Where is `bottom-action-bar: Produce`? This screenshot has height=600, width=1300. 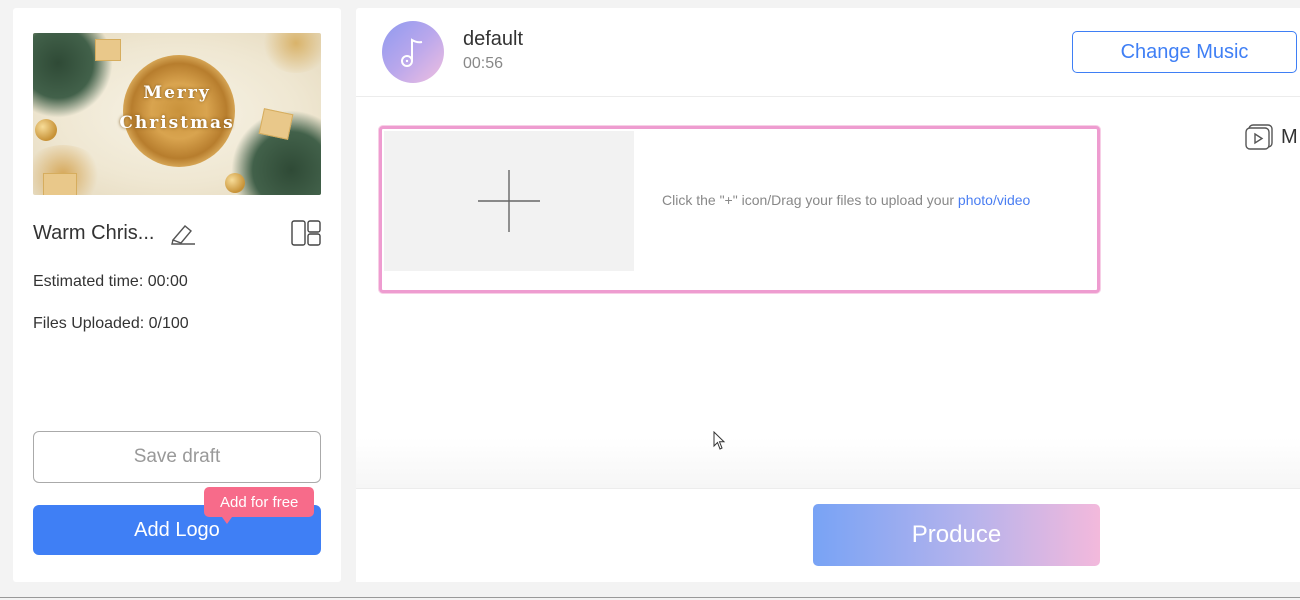
bottom-action-bar: Produce is located at coordinates (828, 535).